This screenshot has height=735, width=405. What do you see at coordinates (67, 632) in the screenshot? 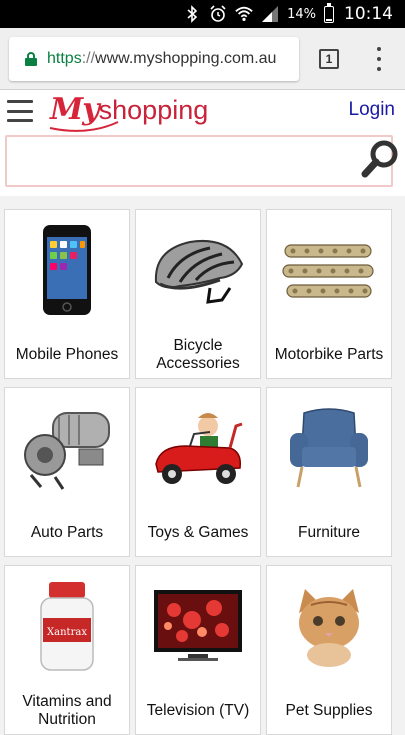
I see `svg-text: Xantrax` at bounding box center [67, 632].